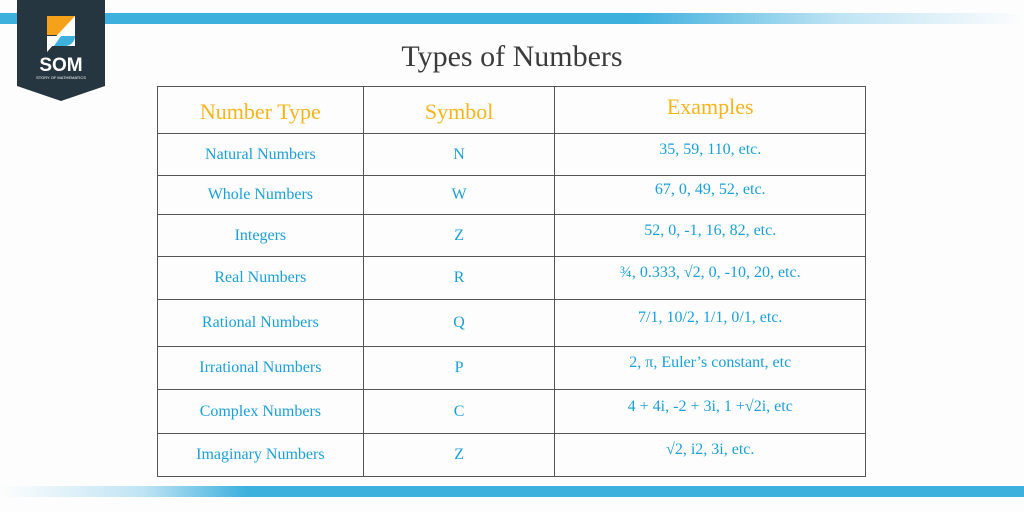 Image resolution: width=1024 pixels, height=512 pixels. Describe the element at coordinates (260, 235) in the screenshot. I see `number-type-cell: Integers` at that location.